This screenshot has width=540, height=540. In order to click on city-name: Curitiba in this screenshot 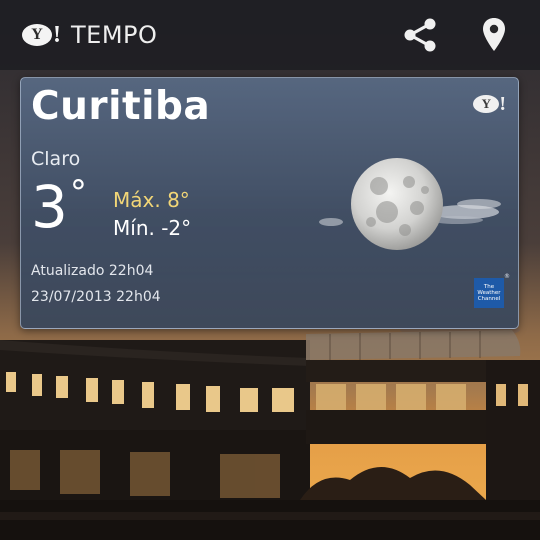, I will do `click(121, 106)`.